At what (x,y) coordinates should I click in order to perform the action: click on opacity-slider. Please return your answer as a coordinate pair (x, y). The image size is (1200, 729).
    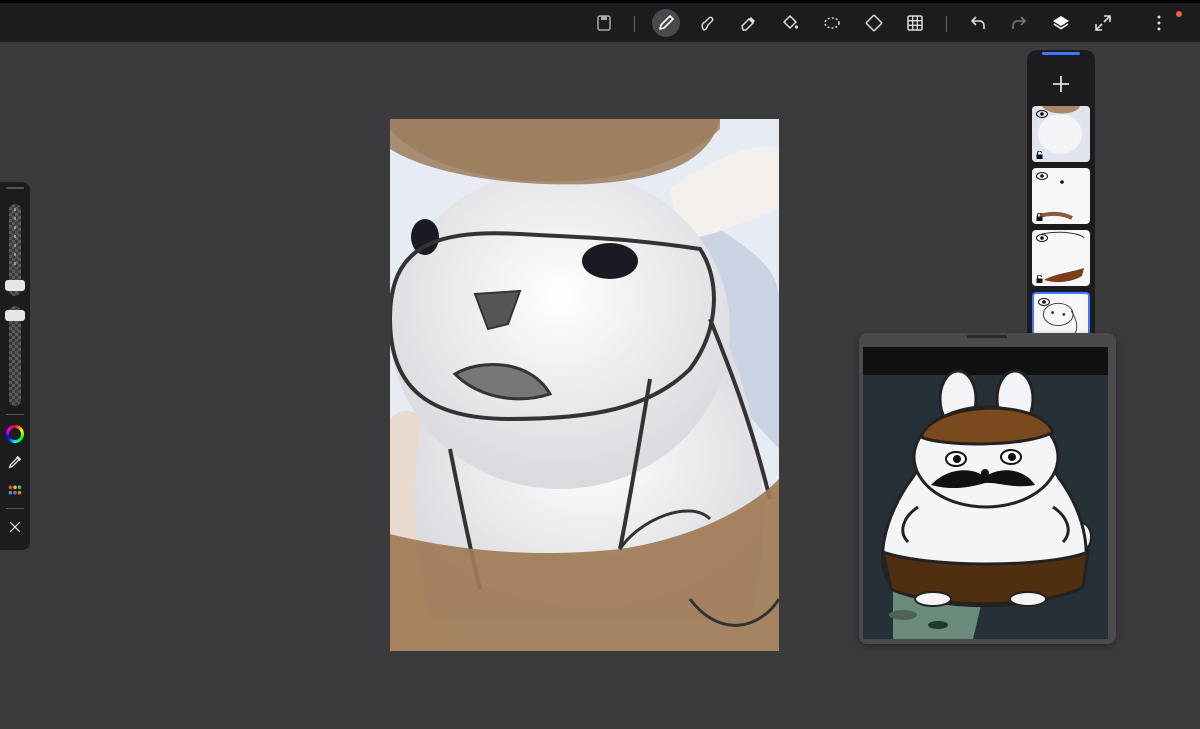
    Looking at the image, I should click on (15, 356).